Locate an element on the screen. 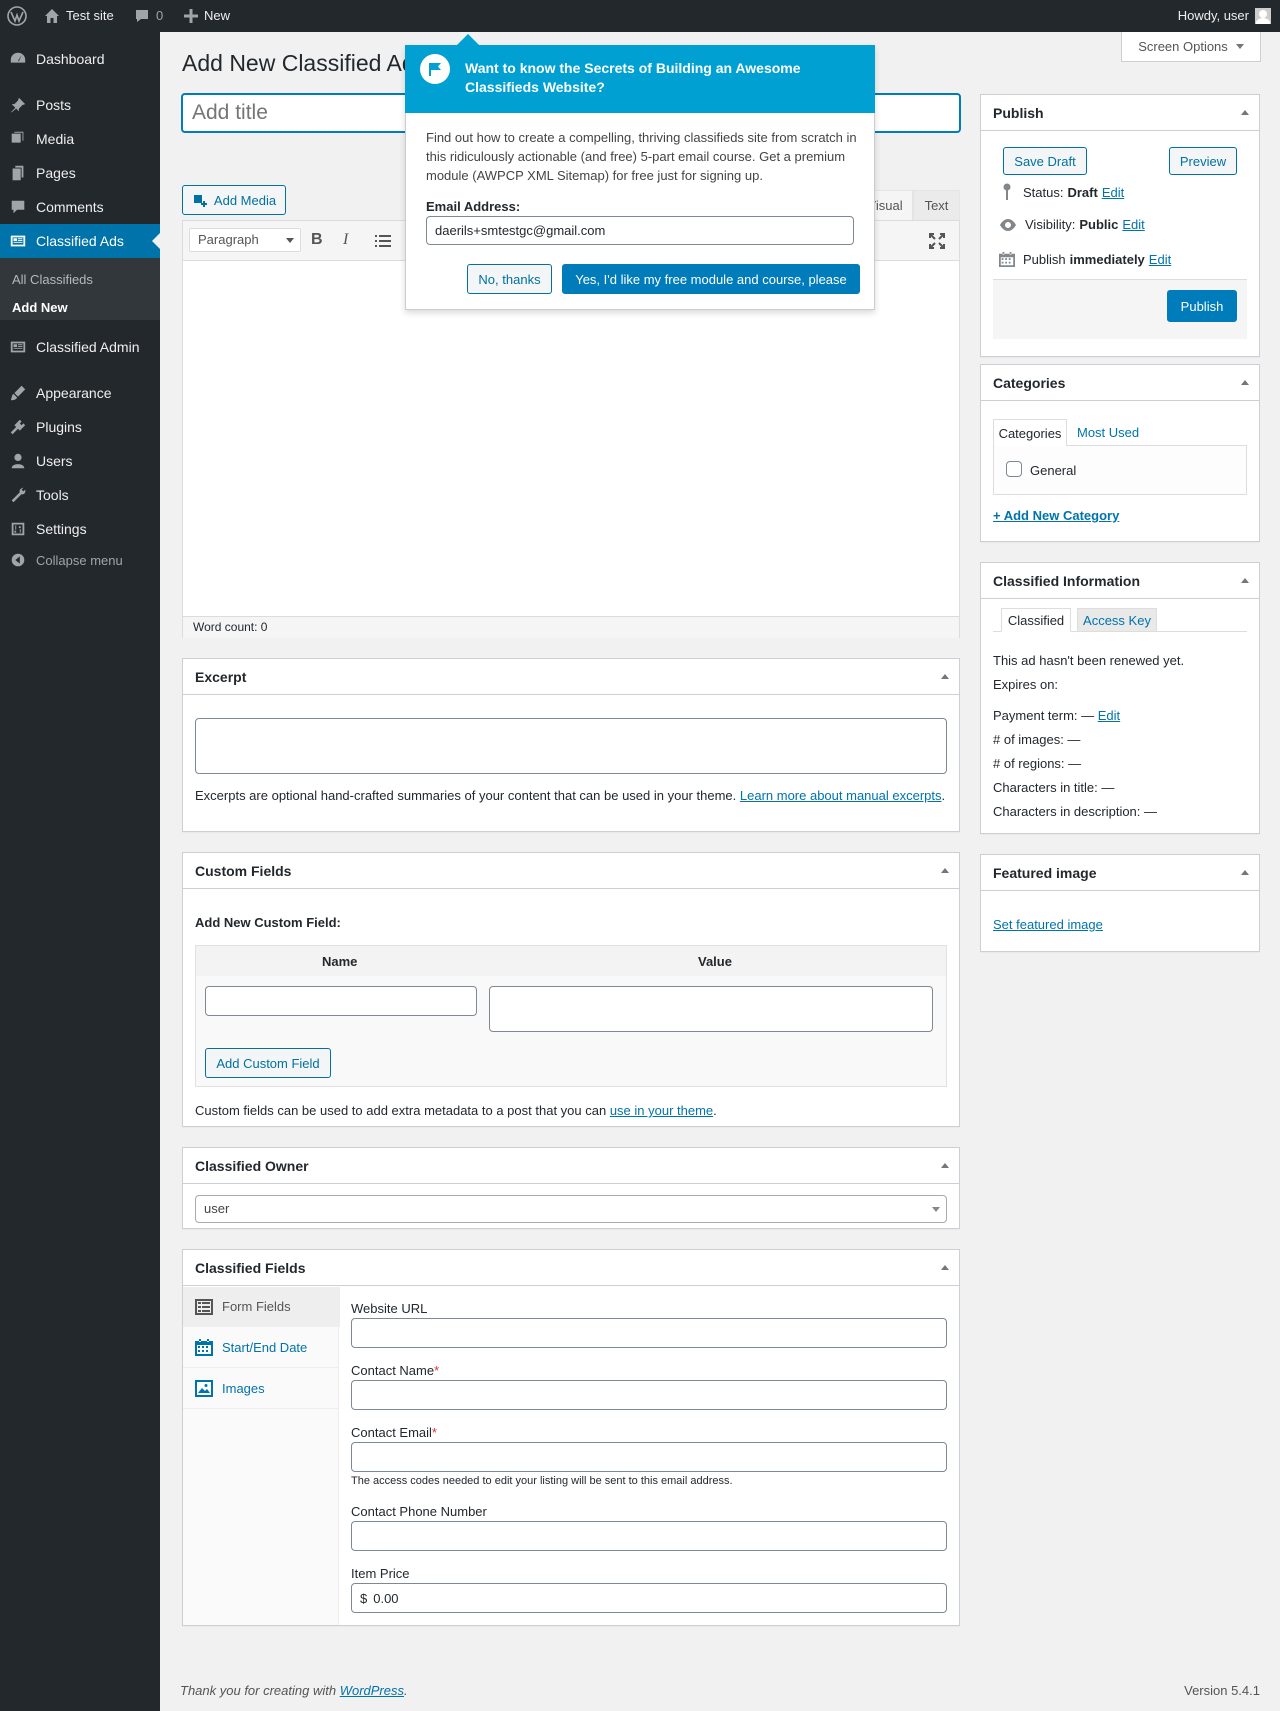 This screenshot has height=1711, width=1280. classified-information-header: Classified Information is located at coordinates (1120, 581).